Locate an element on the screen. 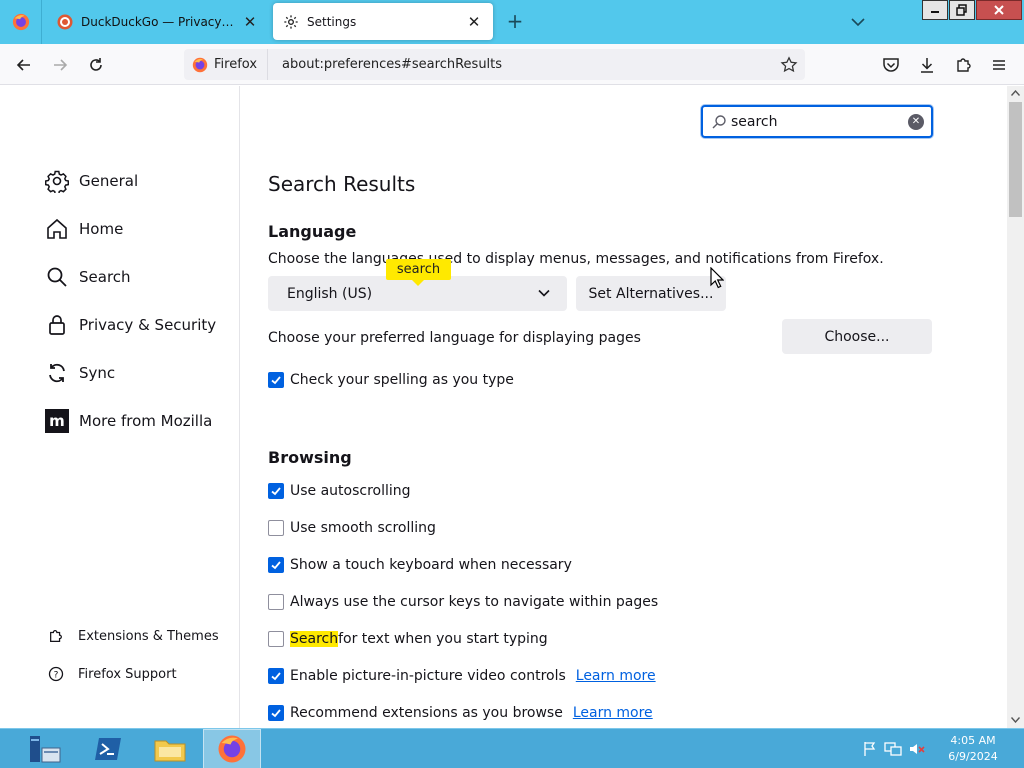  download-icon is located at coordinates (927, 65).